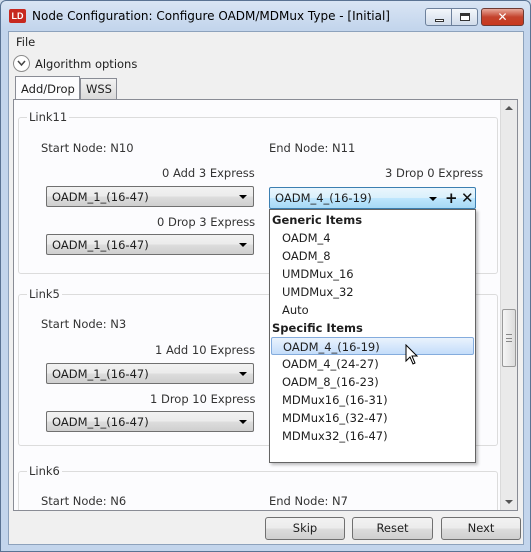 Image resolution: width=531 pixels, height=552 pixels. What do you see at coordinates (335, 436) in the screenshot?
I see `dropdown-item: MDMux32_(16-47)` at bounding box center [335, 436].